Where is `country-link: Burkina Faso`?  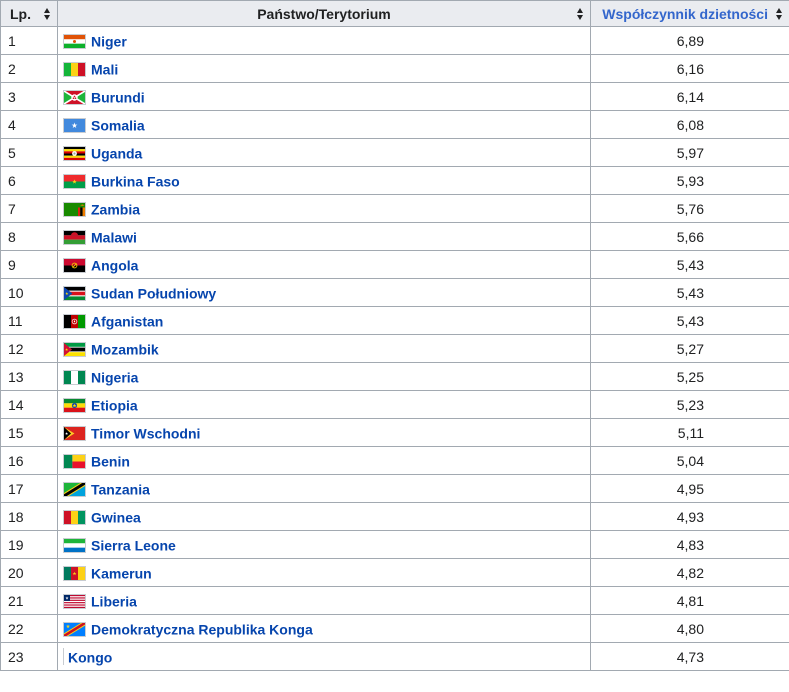 country-link: Burkina Faso is located at coordinates (135, 181).